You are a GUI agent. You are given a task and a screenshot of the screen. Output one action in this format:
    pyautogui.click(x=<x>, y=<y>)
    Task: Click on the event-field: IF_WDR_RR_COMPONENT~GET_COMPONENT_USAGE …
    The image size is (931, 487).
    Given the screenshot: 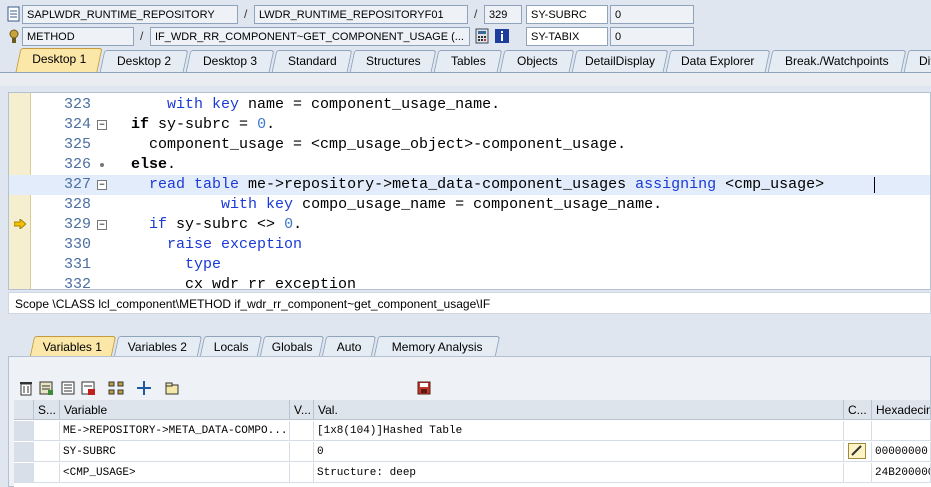 What is the action you would take?
    pyautogui.click(x=310, y=36)
    